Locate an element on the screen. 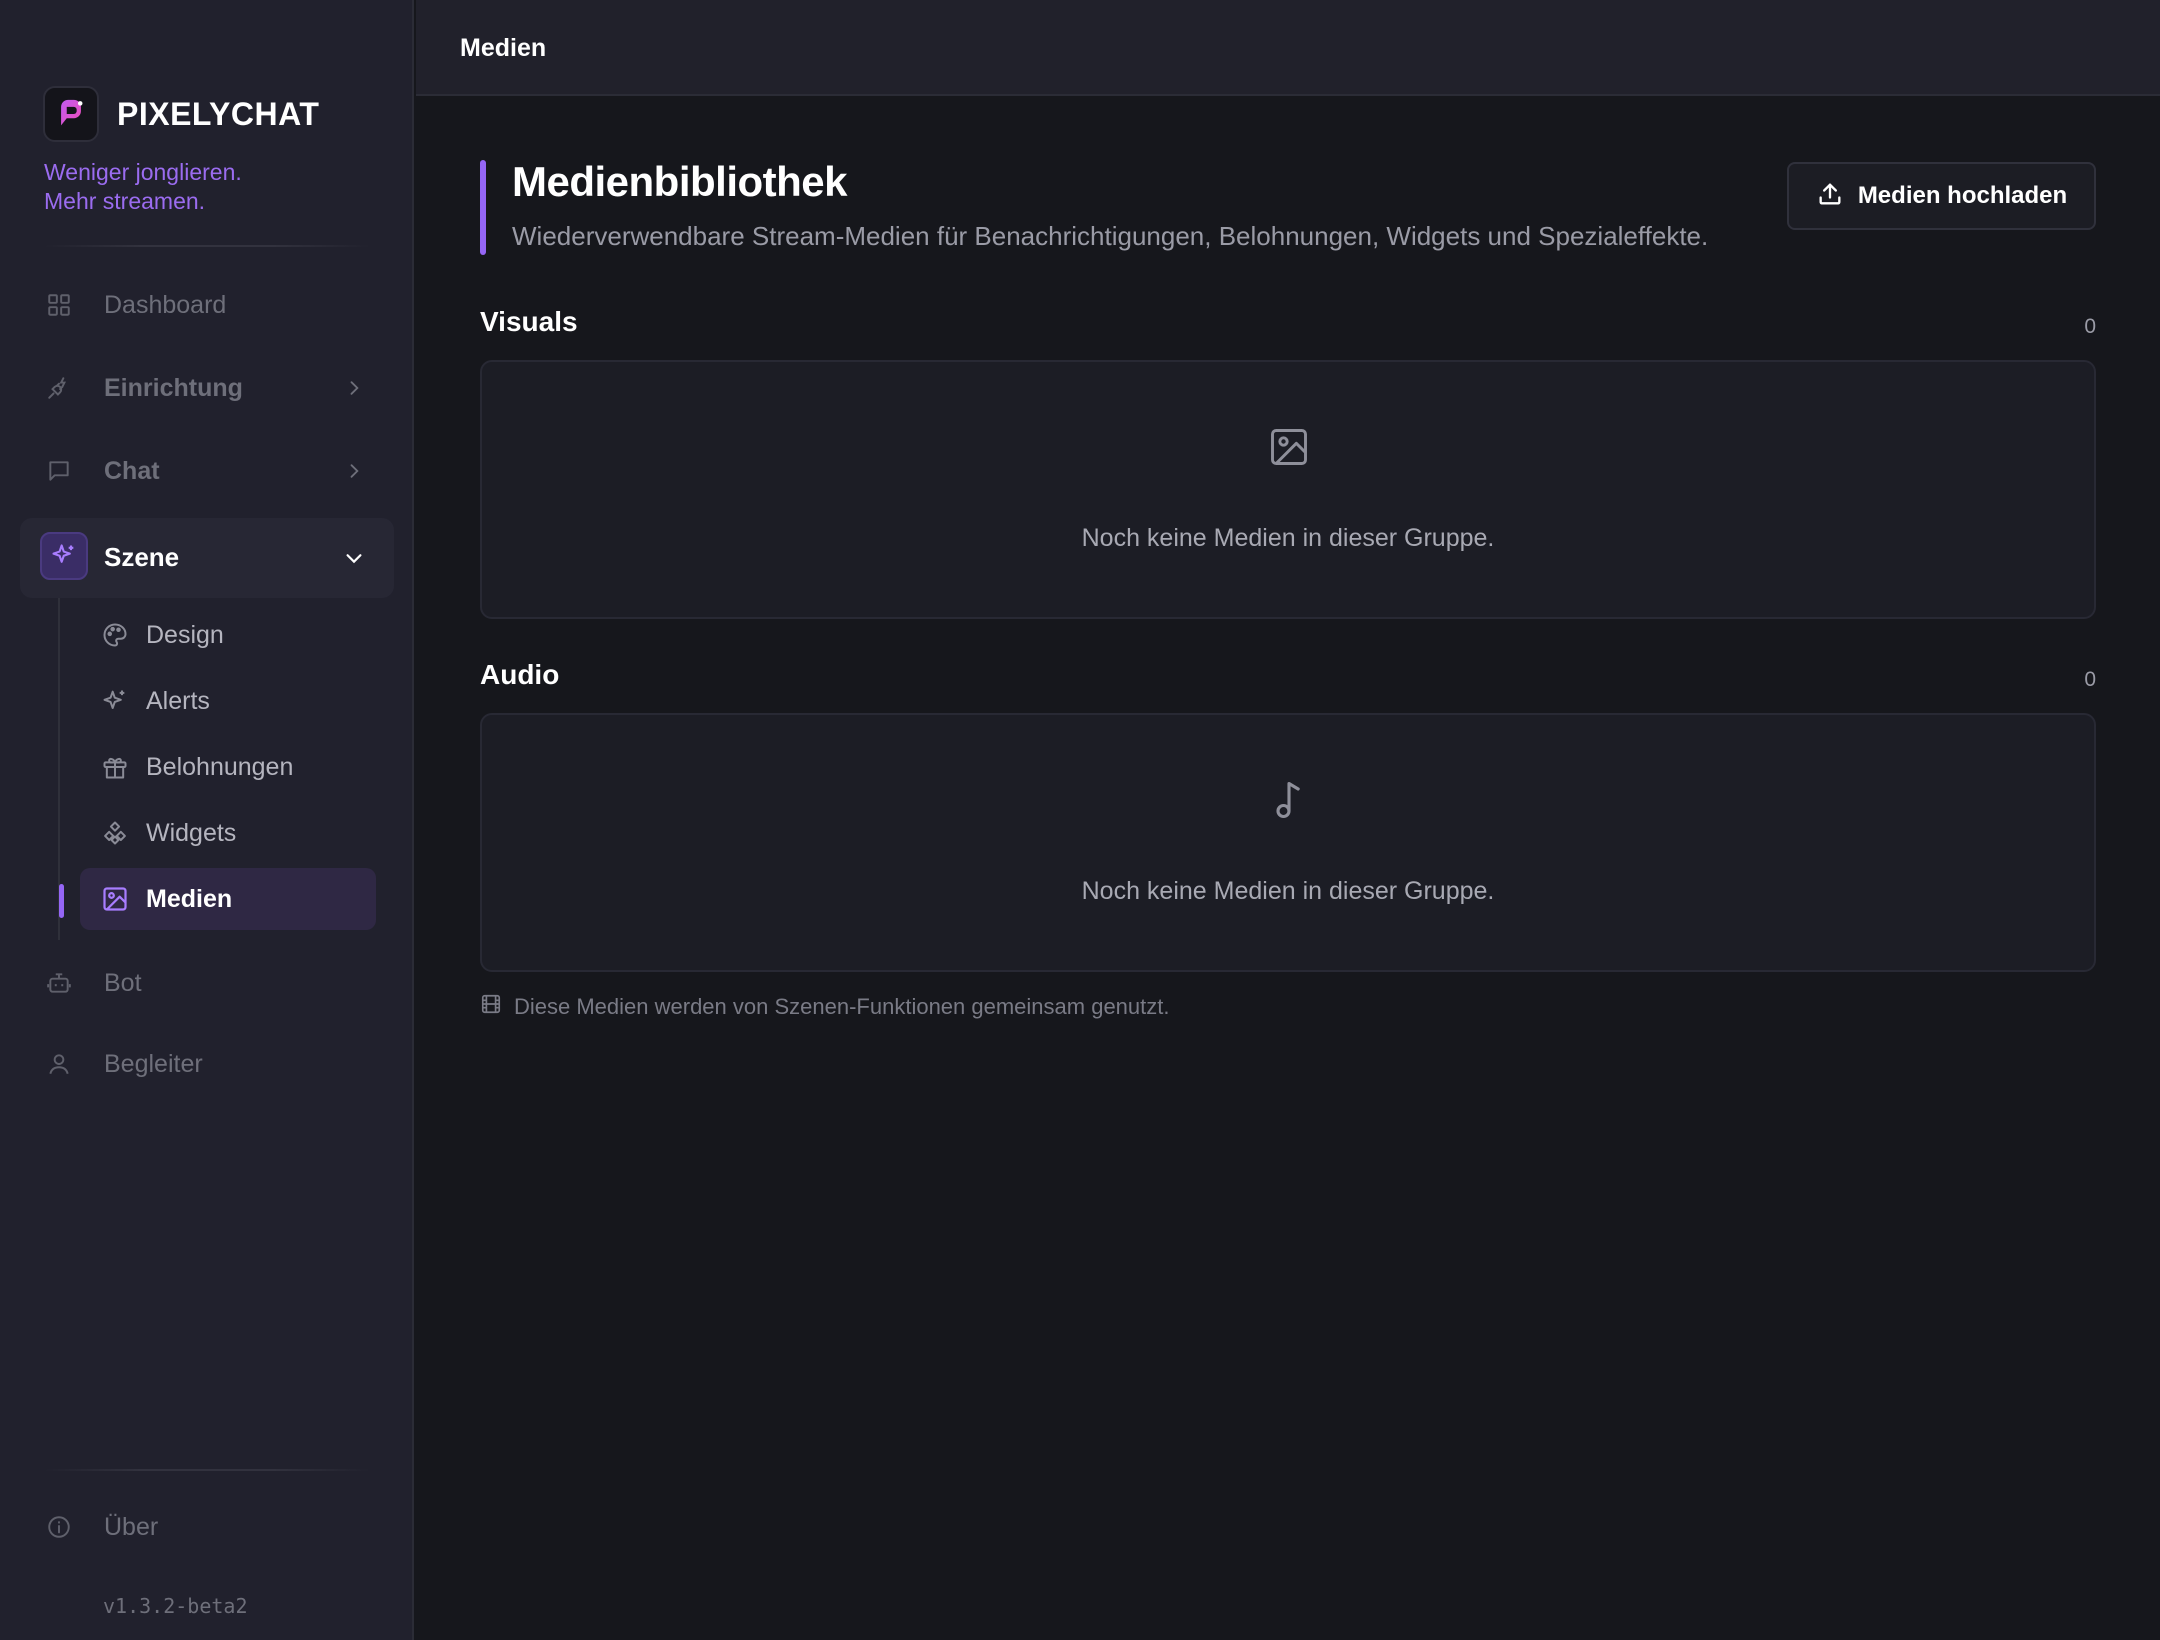 The image size is (2160, 1640). sidebar-item-label: Chat is located at coordinates (132, 470).